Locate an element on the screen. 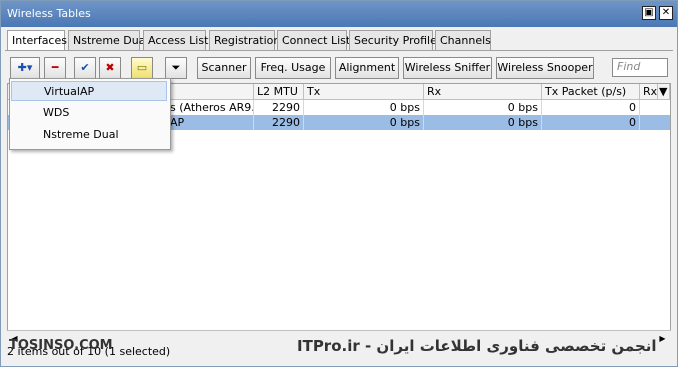  find-input: Find is located at coordinates (640, 67).